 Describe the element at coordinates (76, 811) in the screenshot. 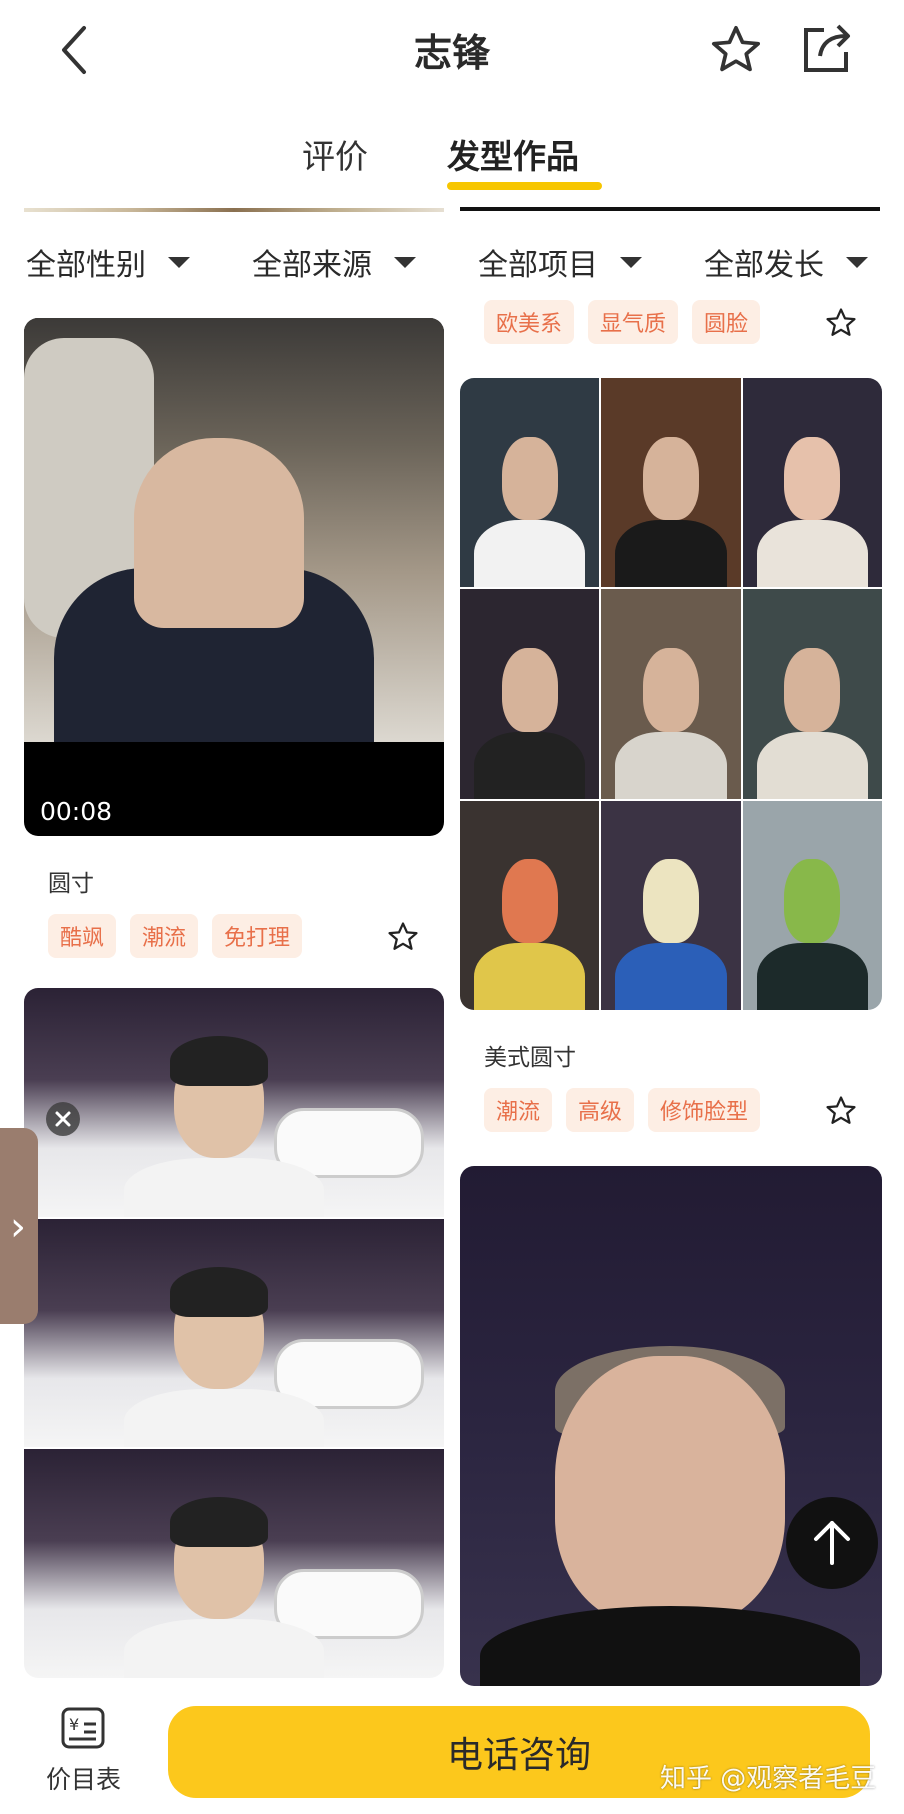

I see `video-duration: 00:08` at that location.